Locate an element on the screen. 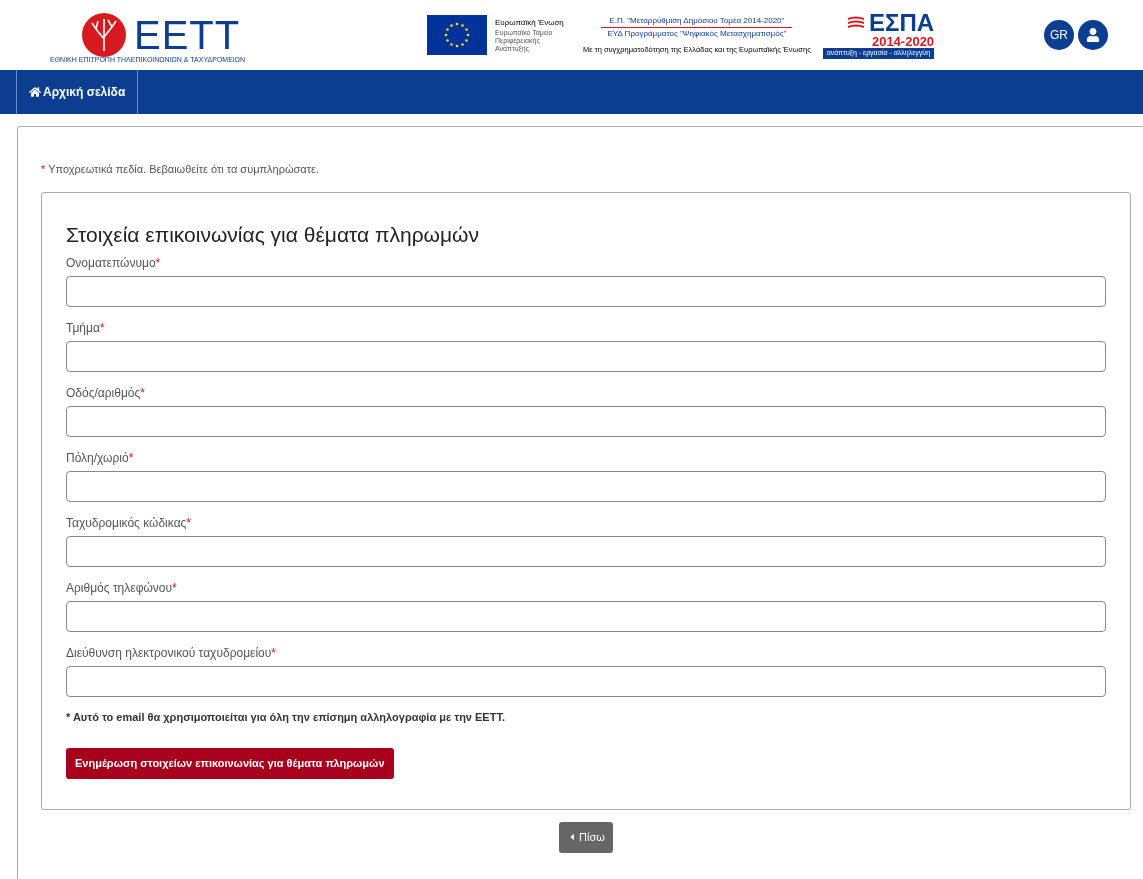 The image size is (1143, 879). user-icon is located at coordinates (1093, 35).